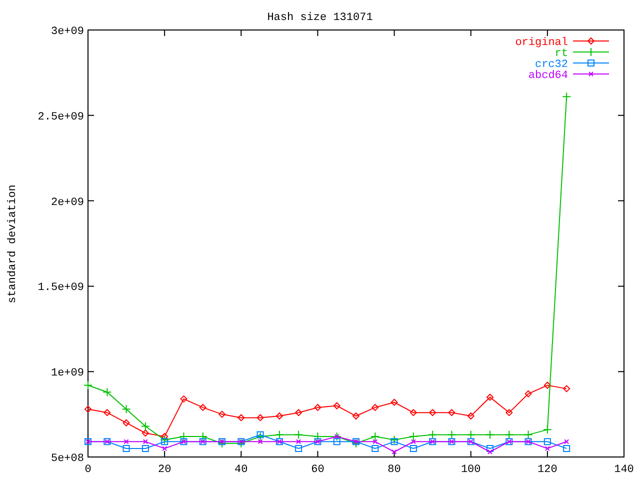 This screenshot has height=480, width=640. I want to click on axis-label: standard deviation, so click(13, 244).